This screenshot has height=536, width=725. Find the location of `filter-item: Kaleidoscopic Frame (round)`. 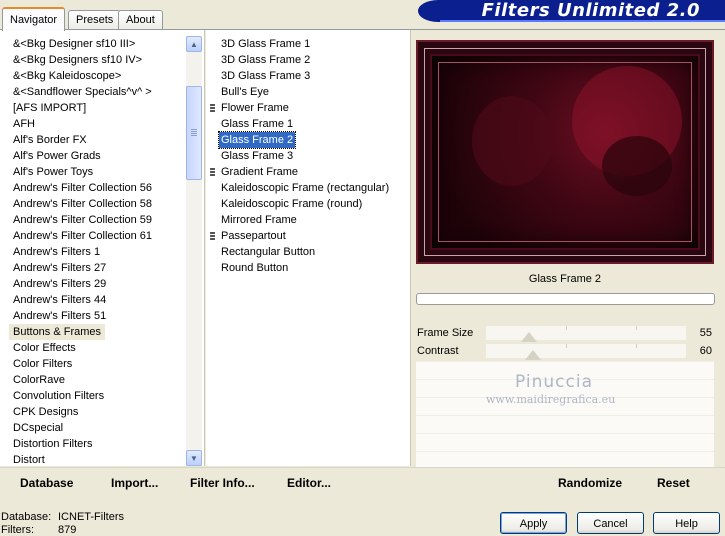

filter-item: Kaleidoscopic Frame (round) is located at coordinates (305, 204).